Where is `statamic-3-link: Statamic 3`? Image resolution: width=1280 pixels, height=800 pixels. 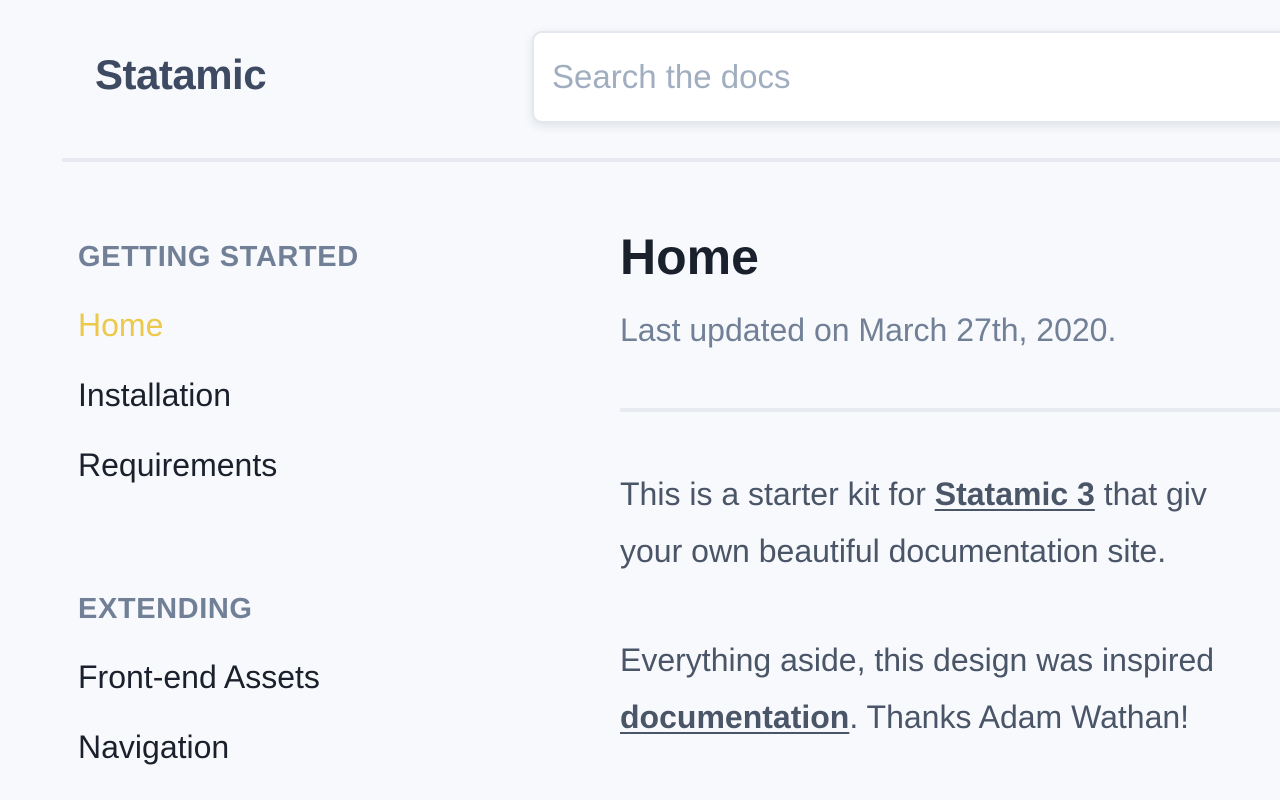
statamic-3-link: Statamic 3 is located at coordinates (1015, 494).